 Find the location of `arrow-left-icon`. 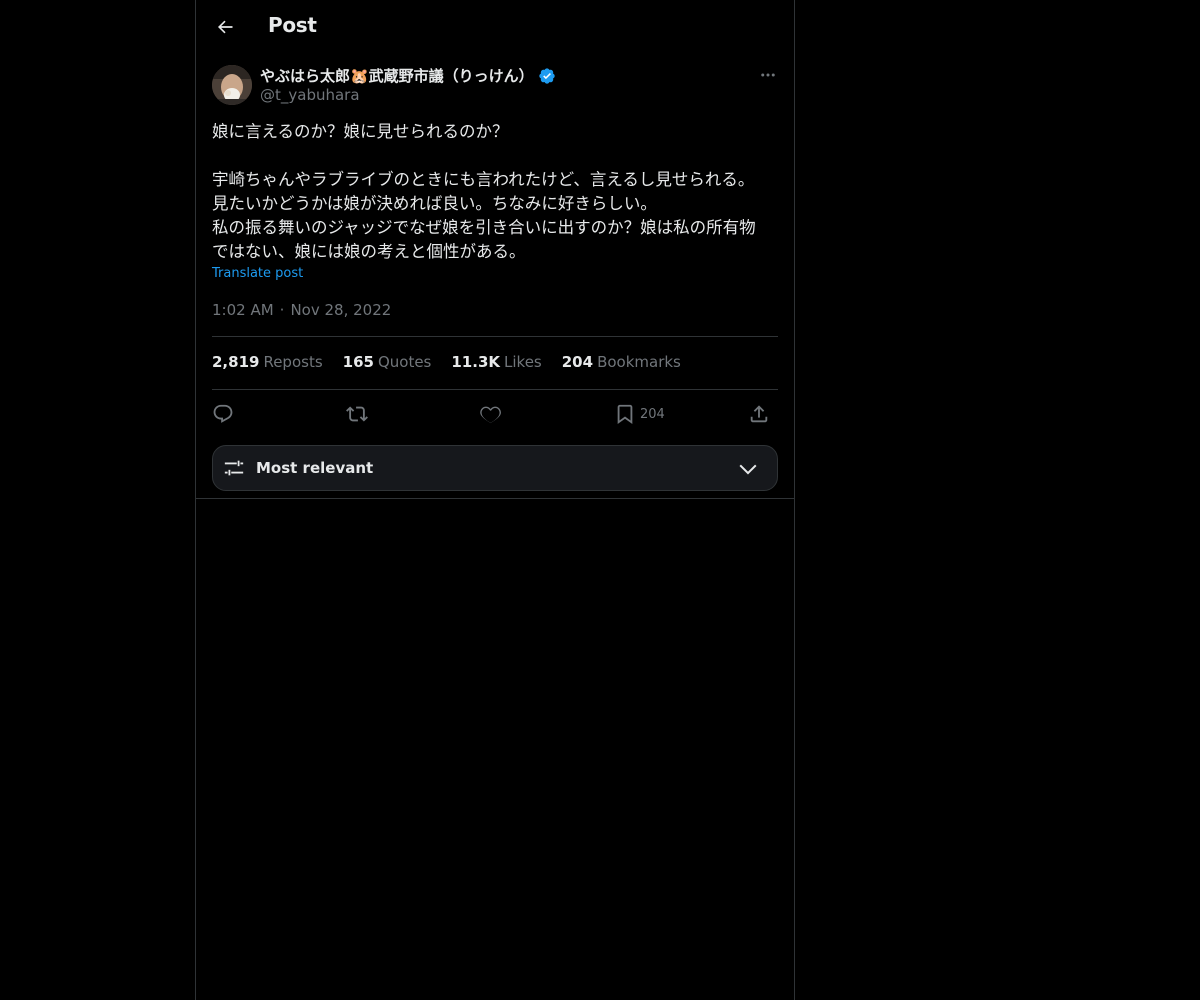

arrow-left-icon is located at coordinates (225, 27).